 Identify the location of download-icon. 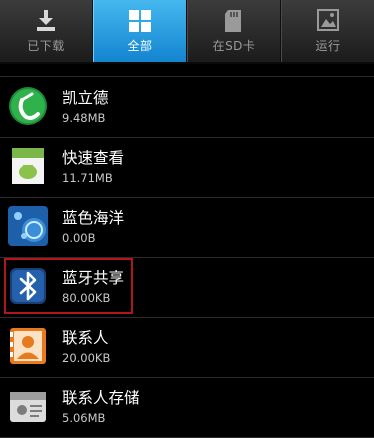
(46, 20).